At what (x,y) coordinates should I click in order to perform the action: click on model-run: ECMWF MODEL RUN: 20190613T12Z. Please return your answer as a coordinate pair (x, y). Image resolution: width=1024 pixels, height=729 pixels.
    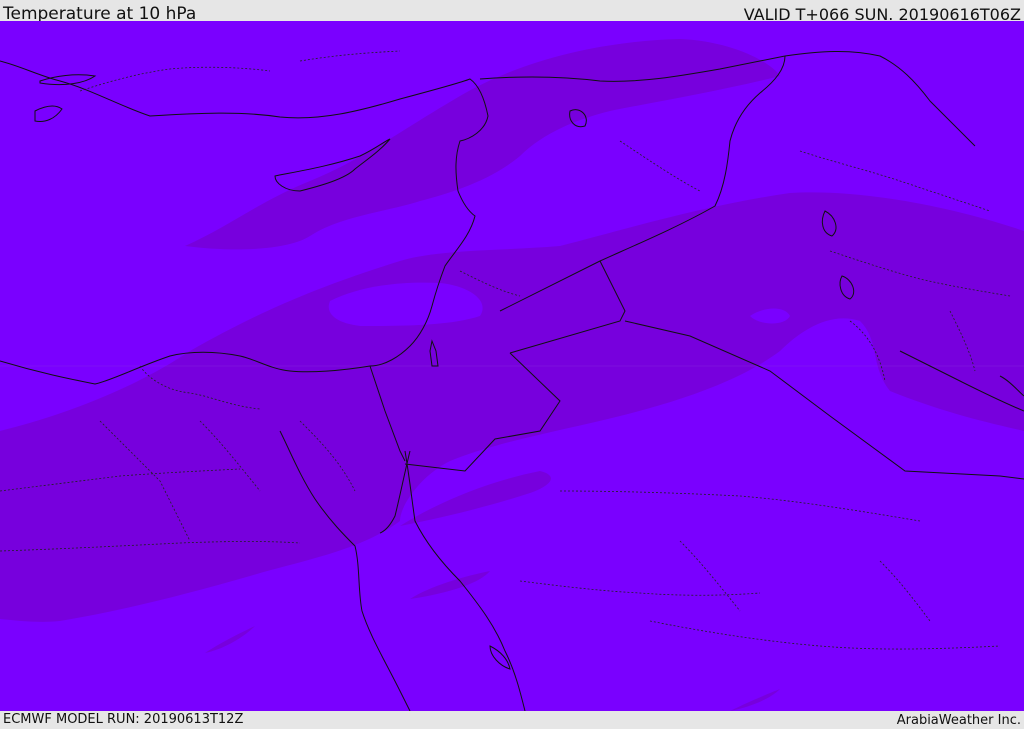
    Looking at the image, I should click on (123, 719).